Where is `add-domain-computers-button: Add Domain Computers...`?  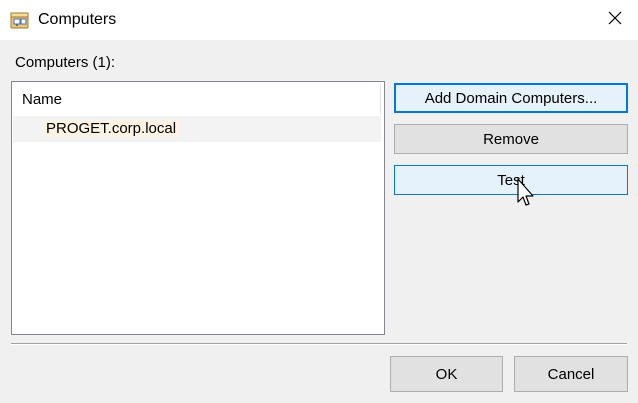 add-domain-computers-button: Add Domain Computers... is located at coordinates (511, 98).